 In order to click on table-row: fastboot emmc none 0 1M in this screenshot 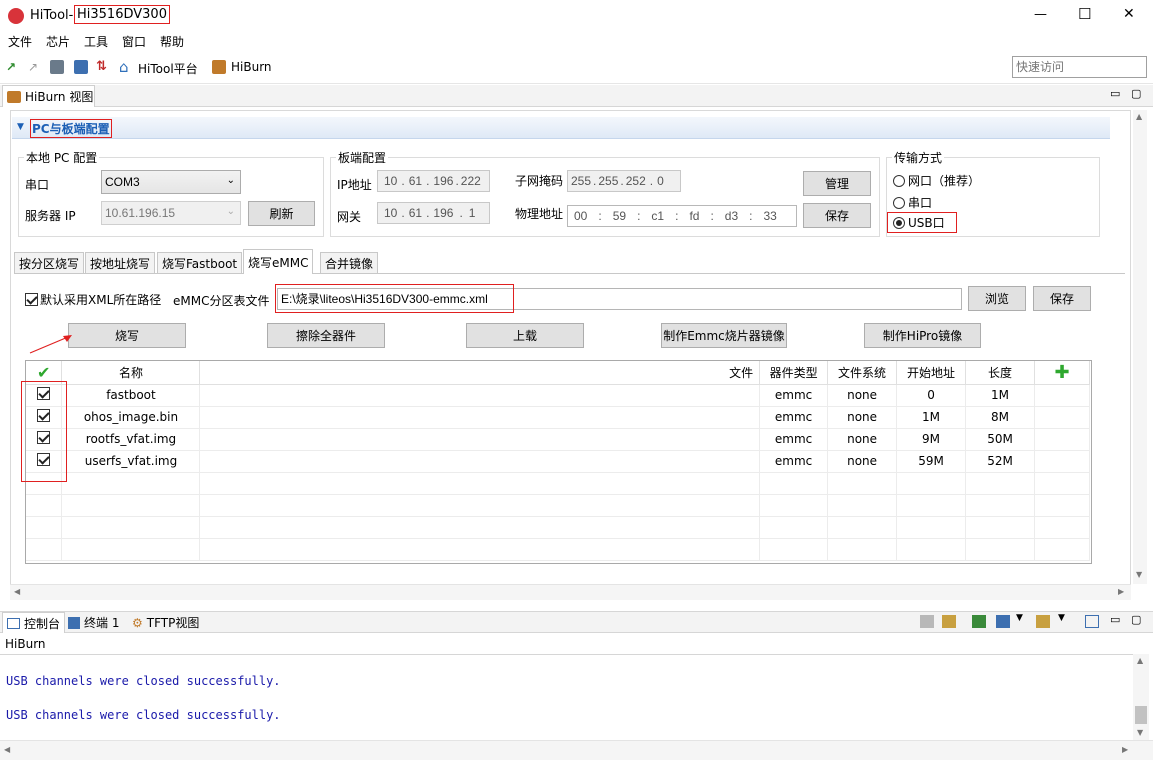, I will do `click(558, 395)`.